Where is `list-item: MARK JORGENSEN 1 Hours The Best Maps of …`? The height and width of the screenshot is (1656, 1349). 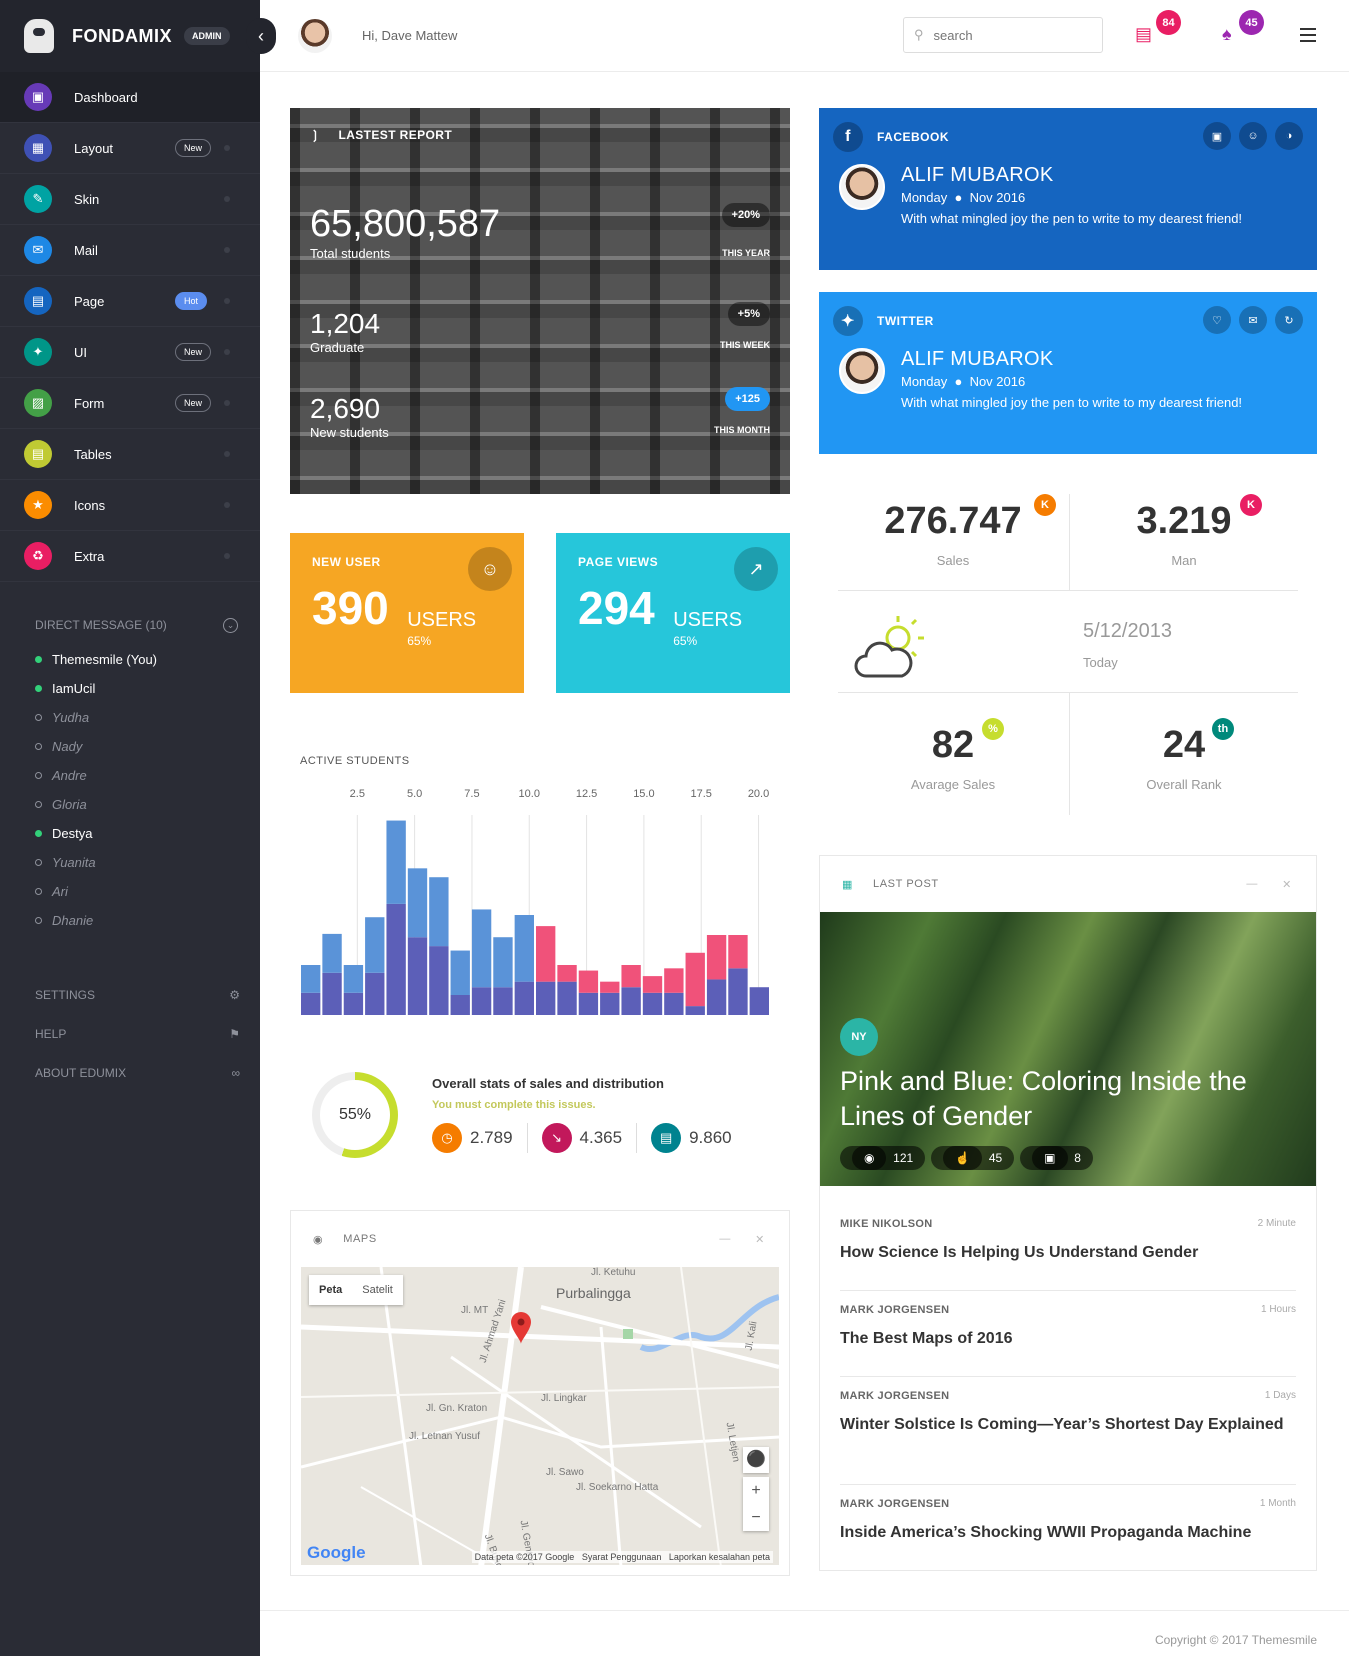
list-item: MARK JORGENSEN 1 Hours The Best Maps of … is located at coordinates (1068, 1340).